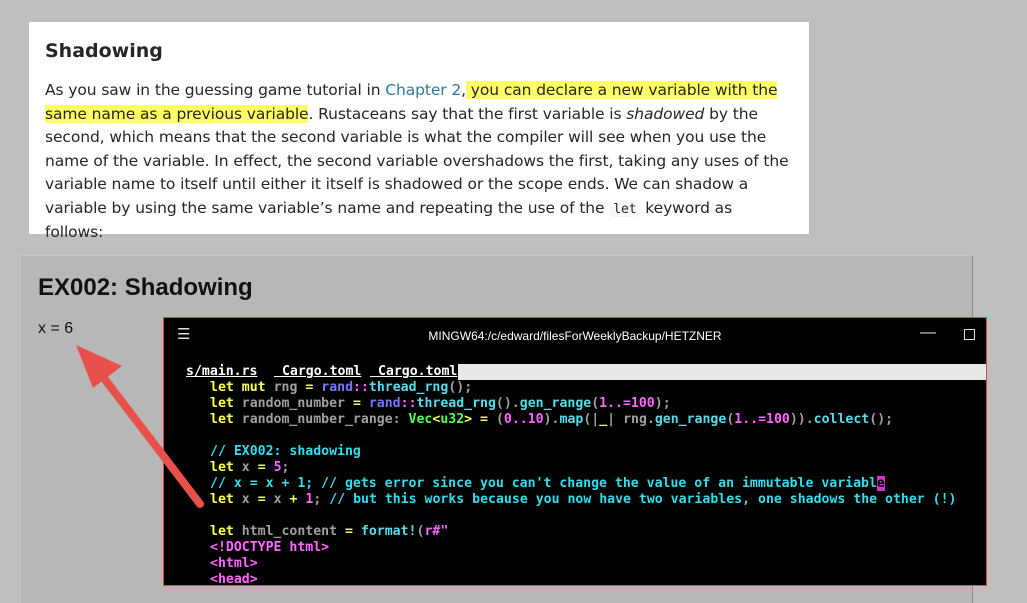 This screenshot has height=603, width=1027. Describe the element at coordinates (56, 328) in the screenshot. I see `output-value: x = 6` at that location.